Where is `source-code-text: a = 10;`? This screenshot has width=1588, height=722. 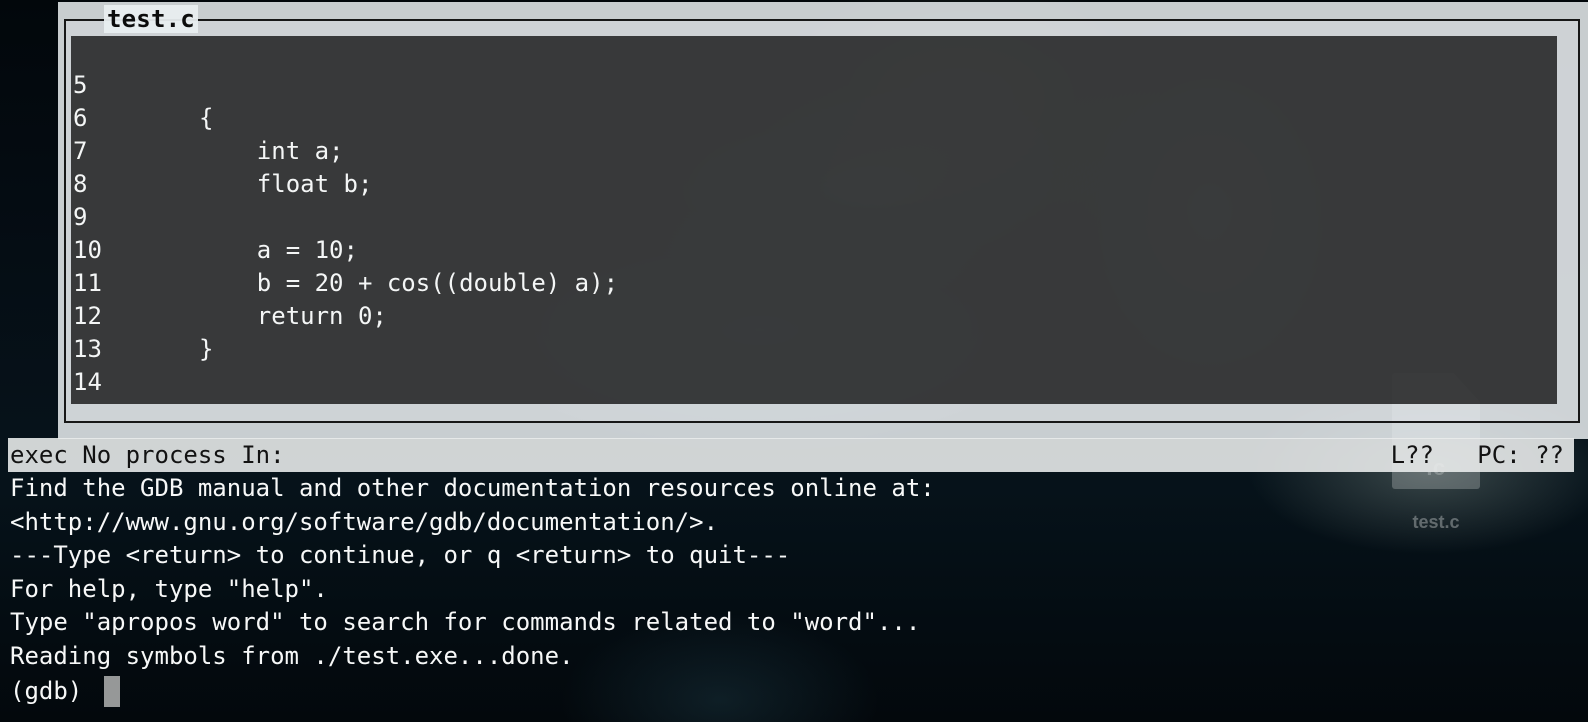 source-code-text: a = 10; is located at coordinates (278, 250).